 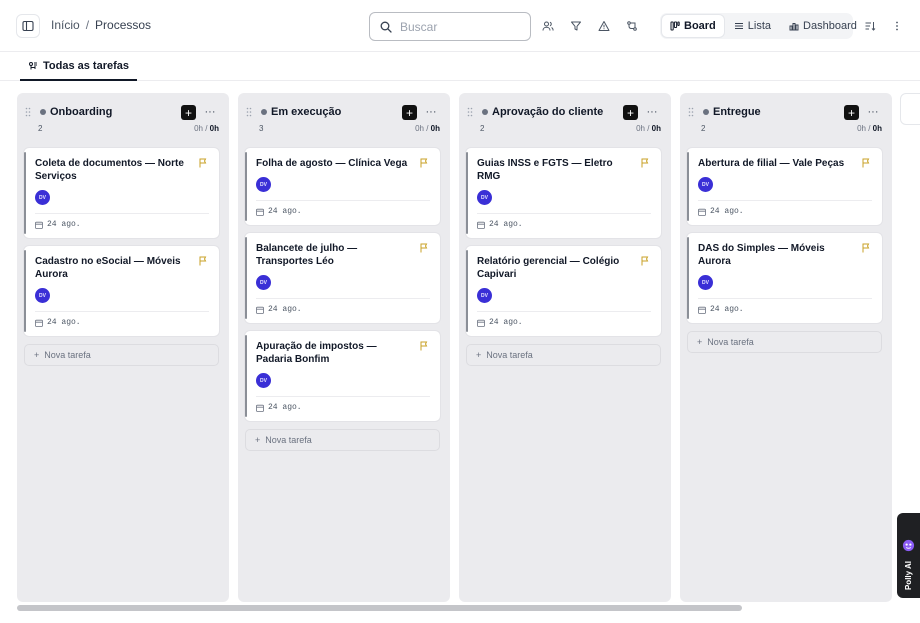 What do you see at coordinates (33, 65) in the screenshot?
I see `tasks-icon` at bounding box center [33, 65].